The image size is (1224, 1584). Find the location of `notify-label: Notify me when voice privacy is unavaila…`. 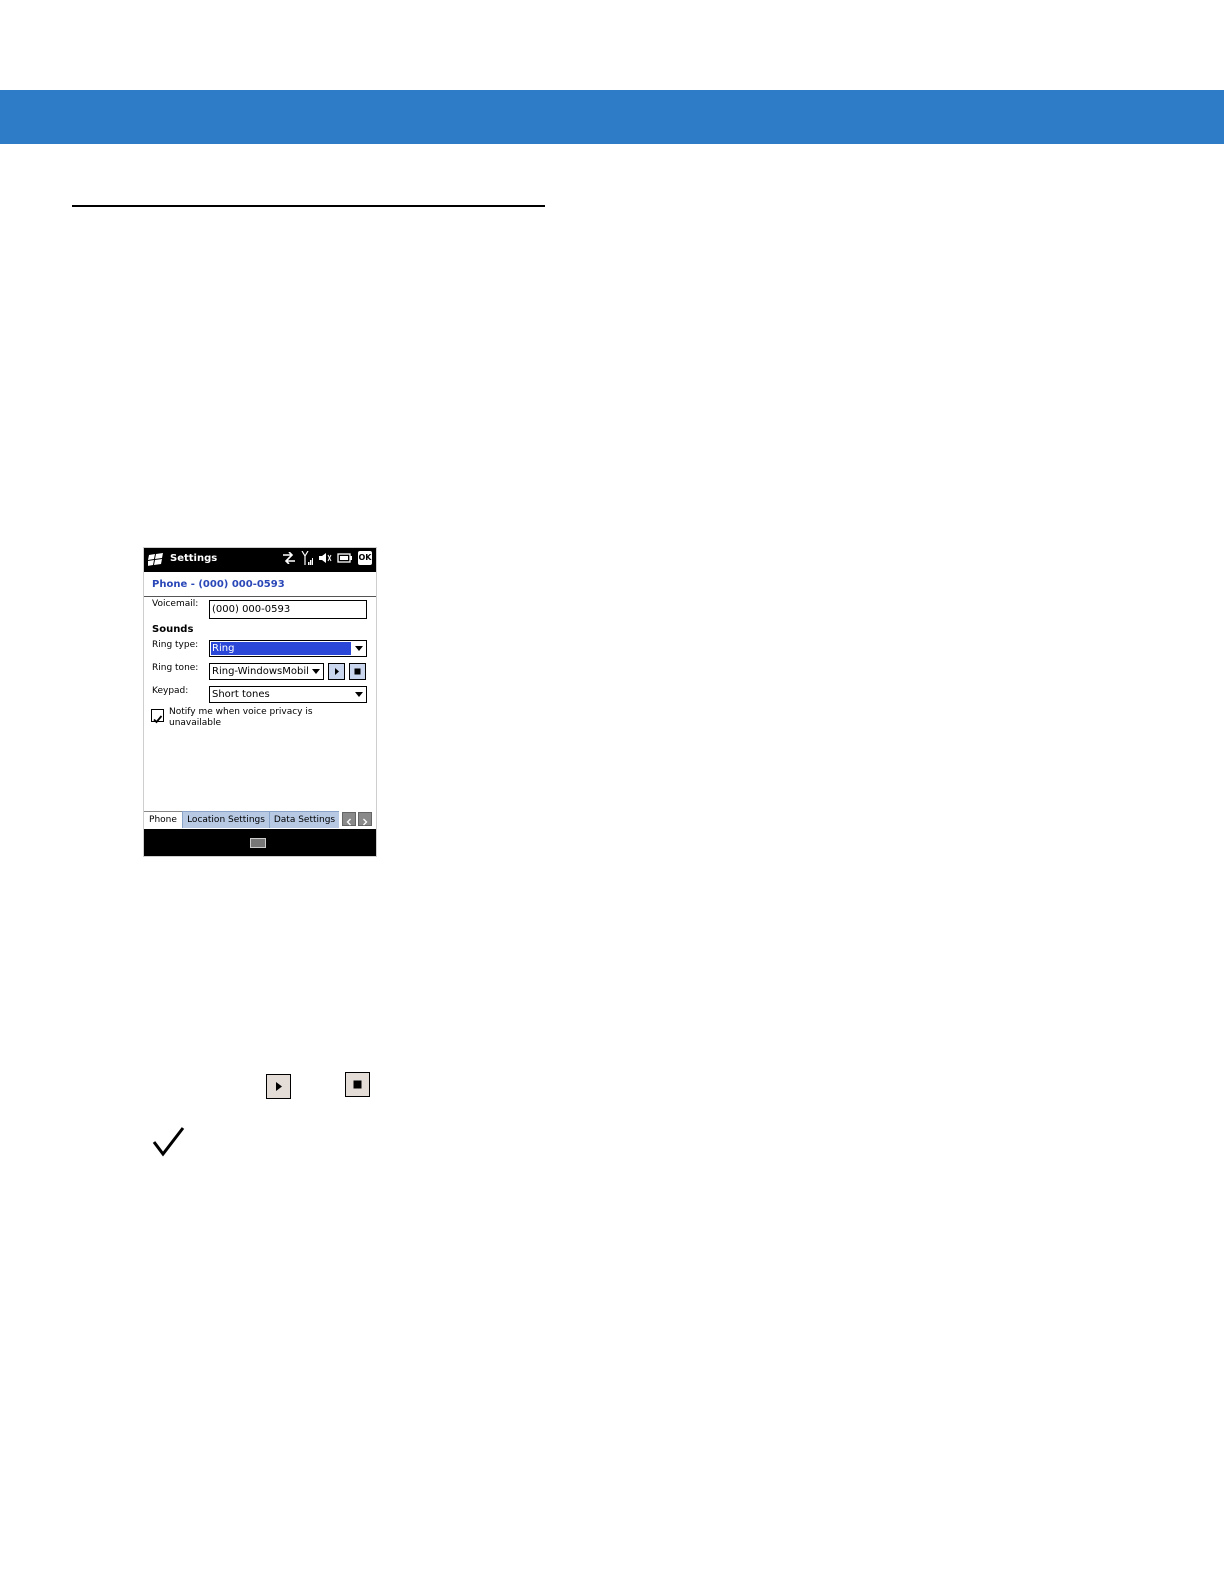

notify-label: Notify me when voice privacy is unavaila… is located at coordinates (241, 717).